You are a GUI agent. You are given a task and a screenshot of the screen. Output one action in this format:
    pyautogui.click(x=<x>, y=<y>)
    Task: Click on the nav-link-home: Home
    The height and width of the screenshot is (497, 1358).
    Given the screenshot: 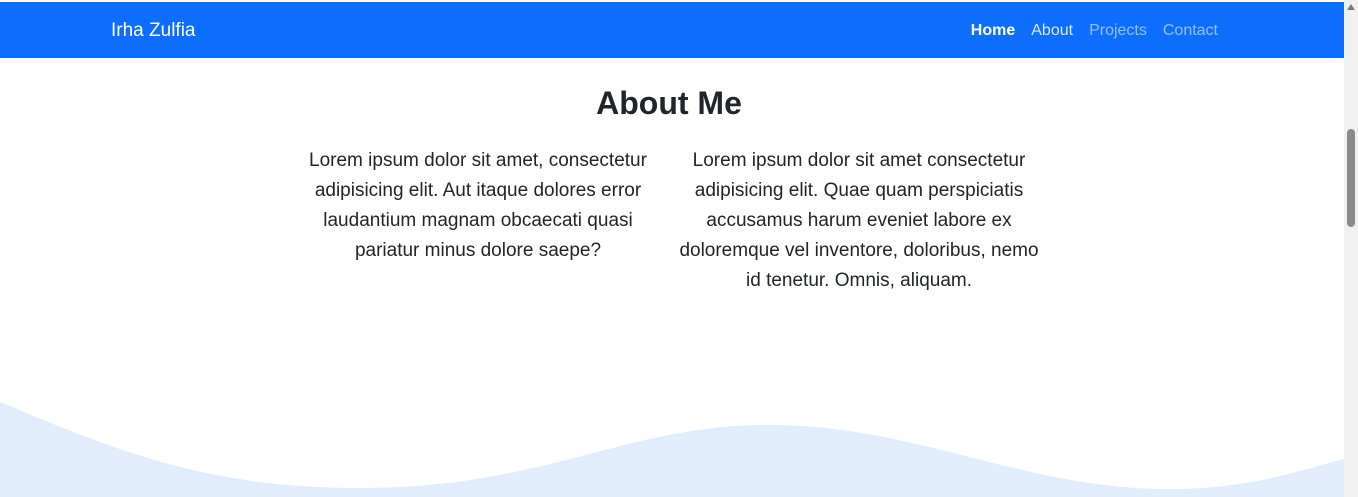 What is the action you would take?
    pyautogui.click(x=993, y=31)
    